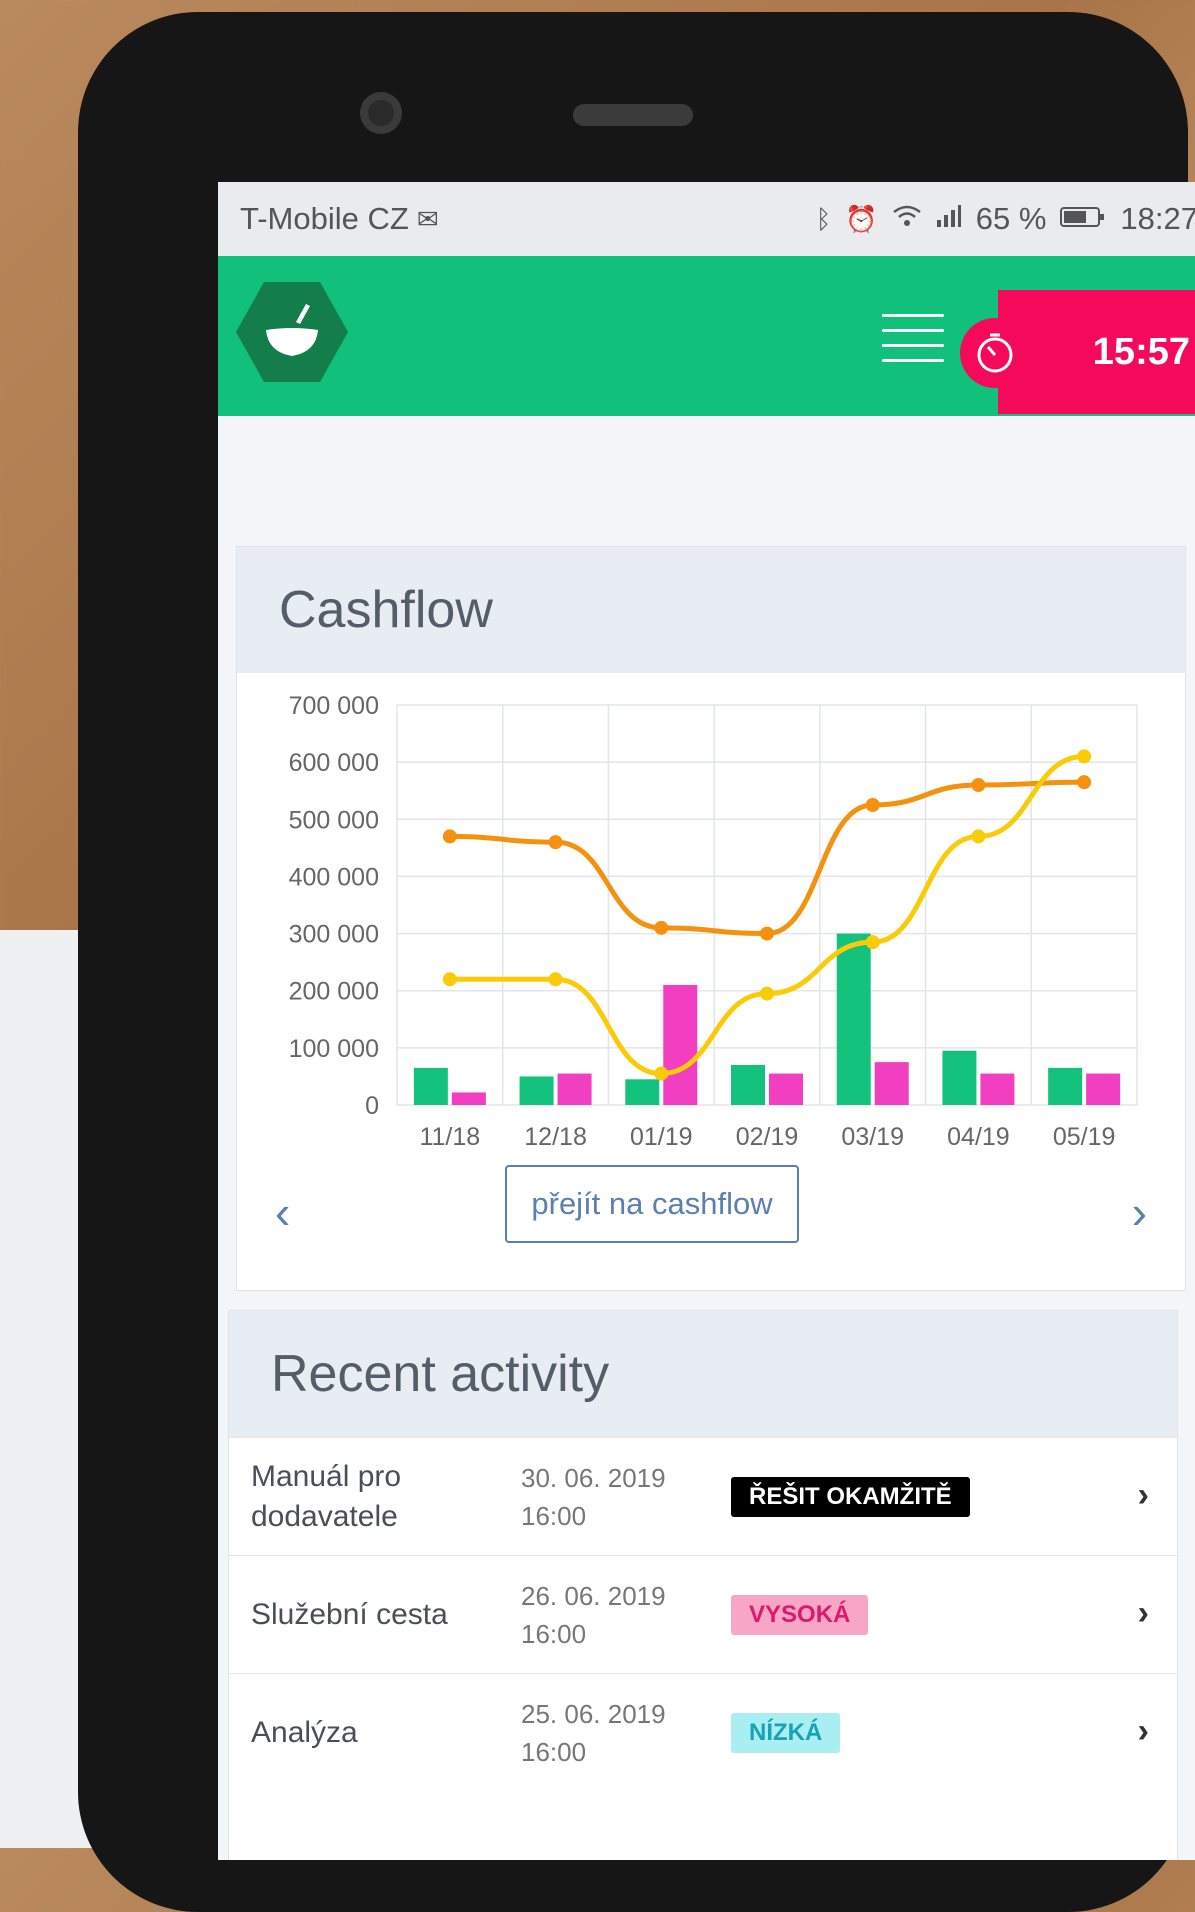  I want to click on x-tick-label: 05/19, so click(1084, 1137).